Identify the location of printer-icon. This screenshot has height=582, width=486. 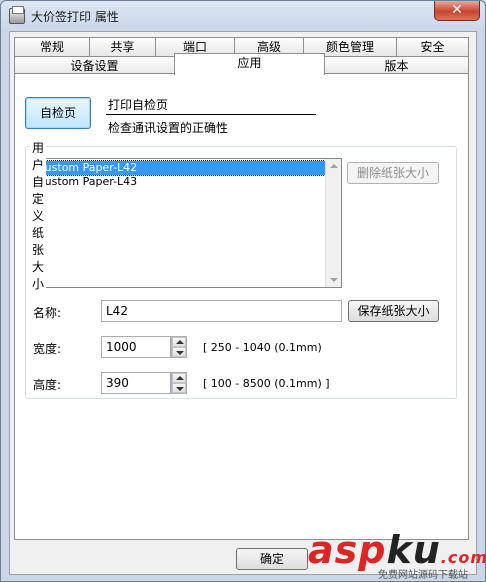
(17, 15).